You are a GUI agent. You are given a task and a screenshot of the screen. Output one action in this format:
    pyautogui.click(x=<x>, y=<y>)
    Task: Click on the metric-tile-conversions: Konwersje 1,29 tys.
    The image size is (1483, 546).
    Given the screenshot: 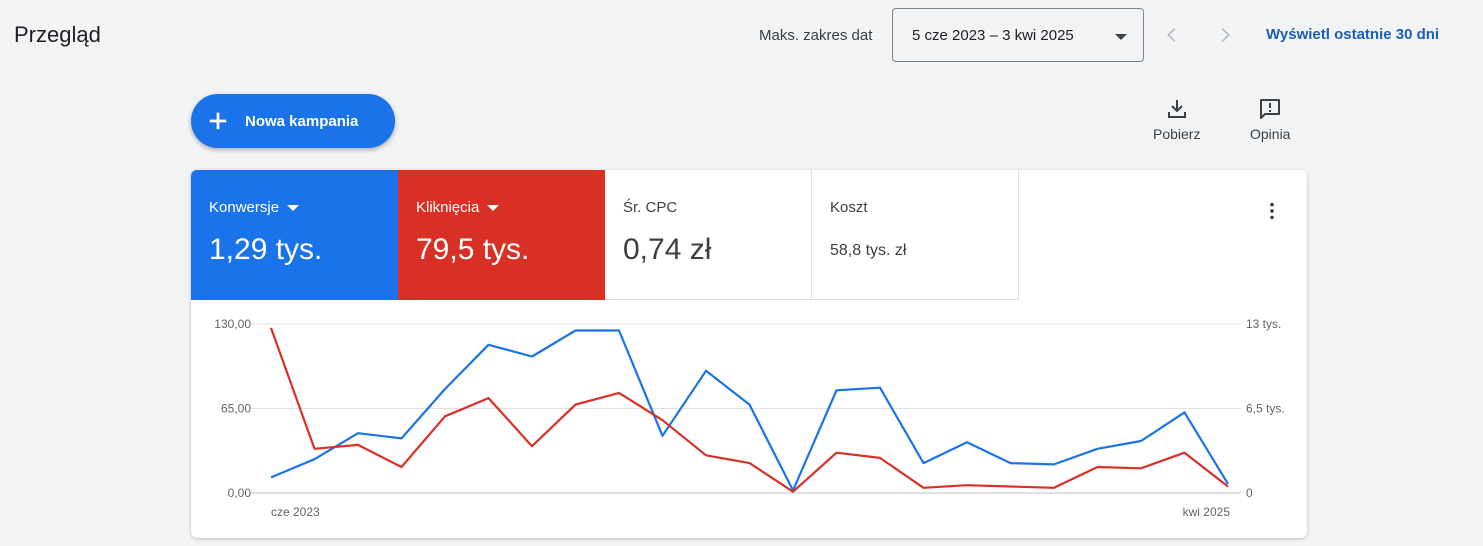 What is the action you would take?
    pyautogui.click(x=294, y=235)
    